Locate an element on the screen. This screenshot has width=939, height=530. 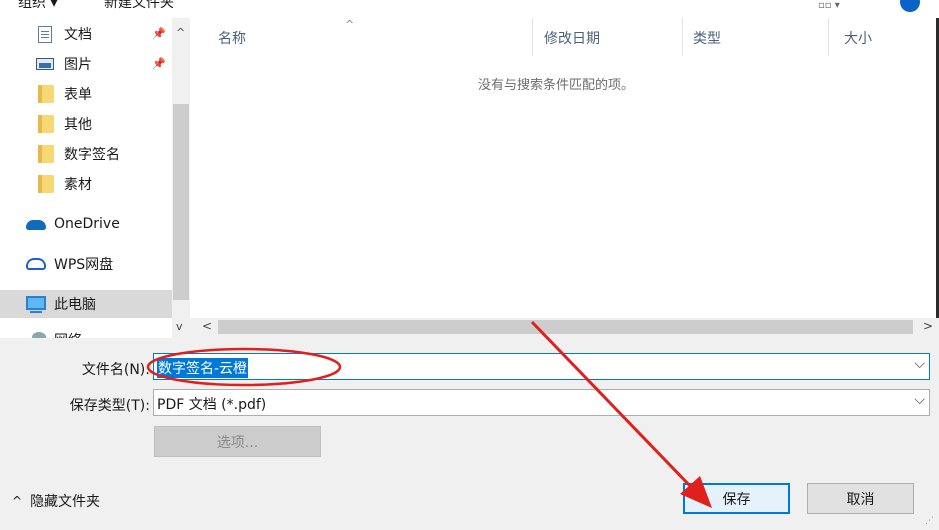
sort-caret-icon: ^ is located at coordinates (350, 24).